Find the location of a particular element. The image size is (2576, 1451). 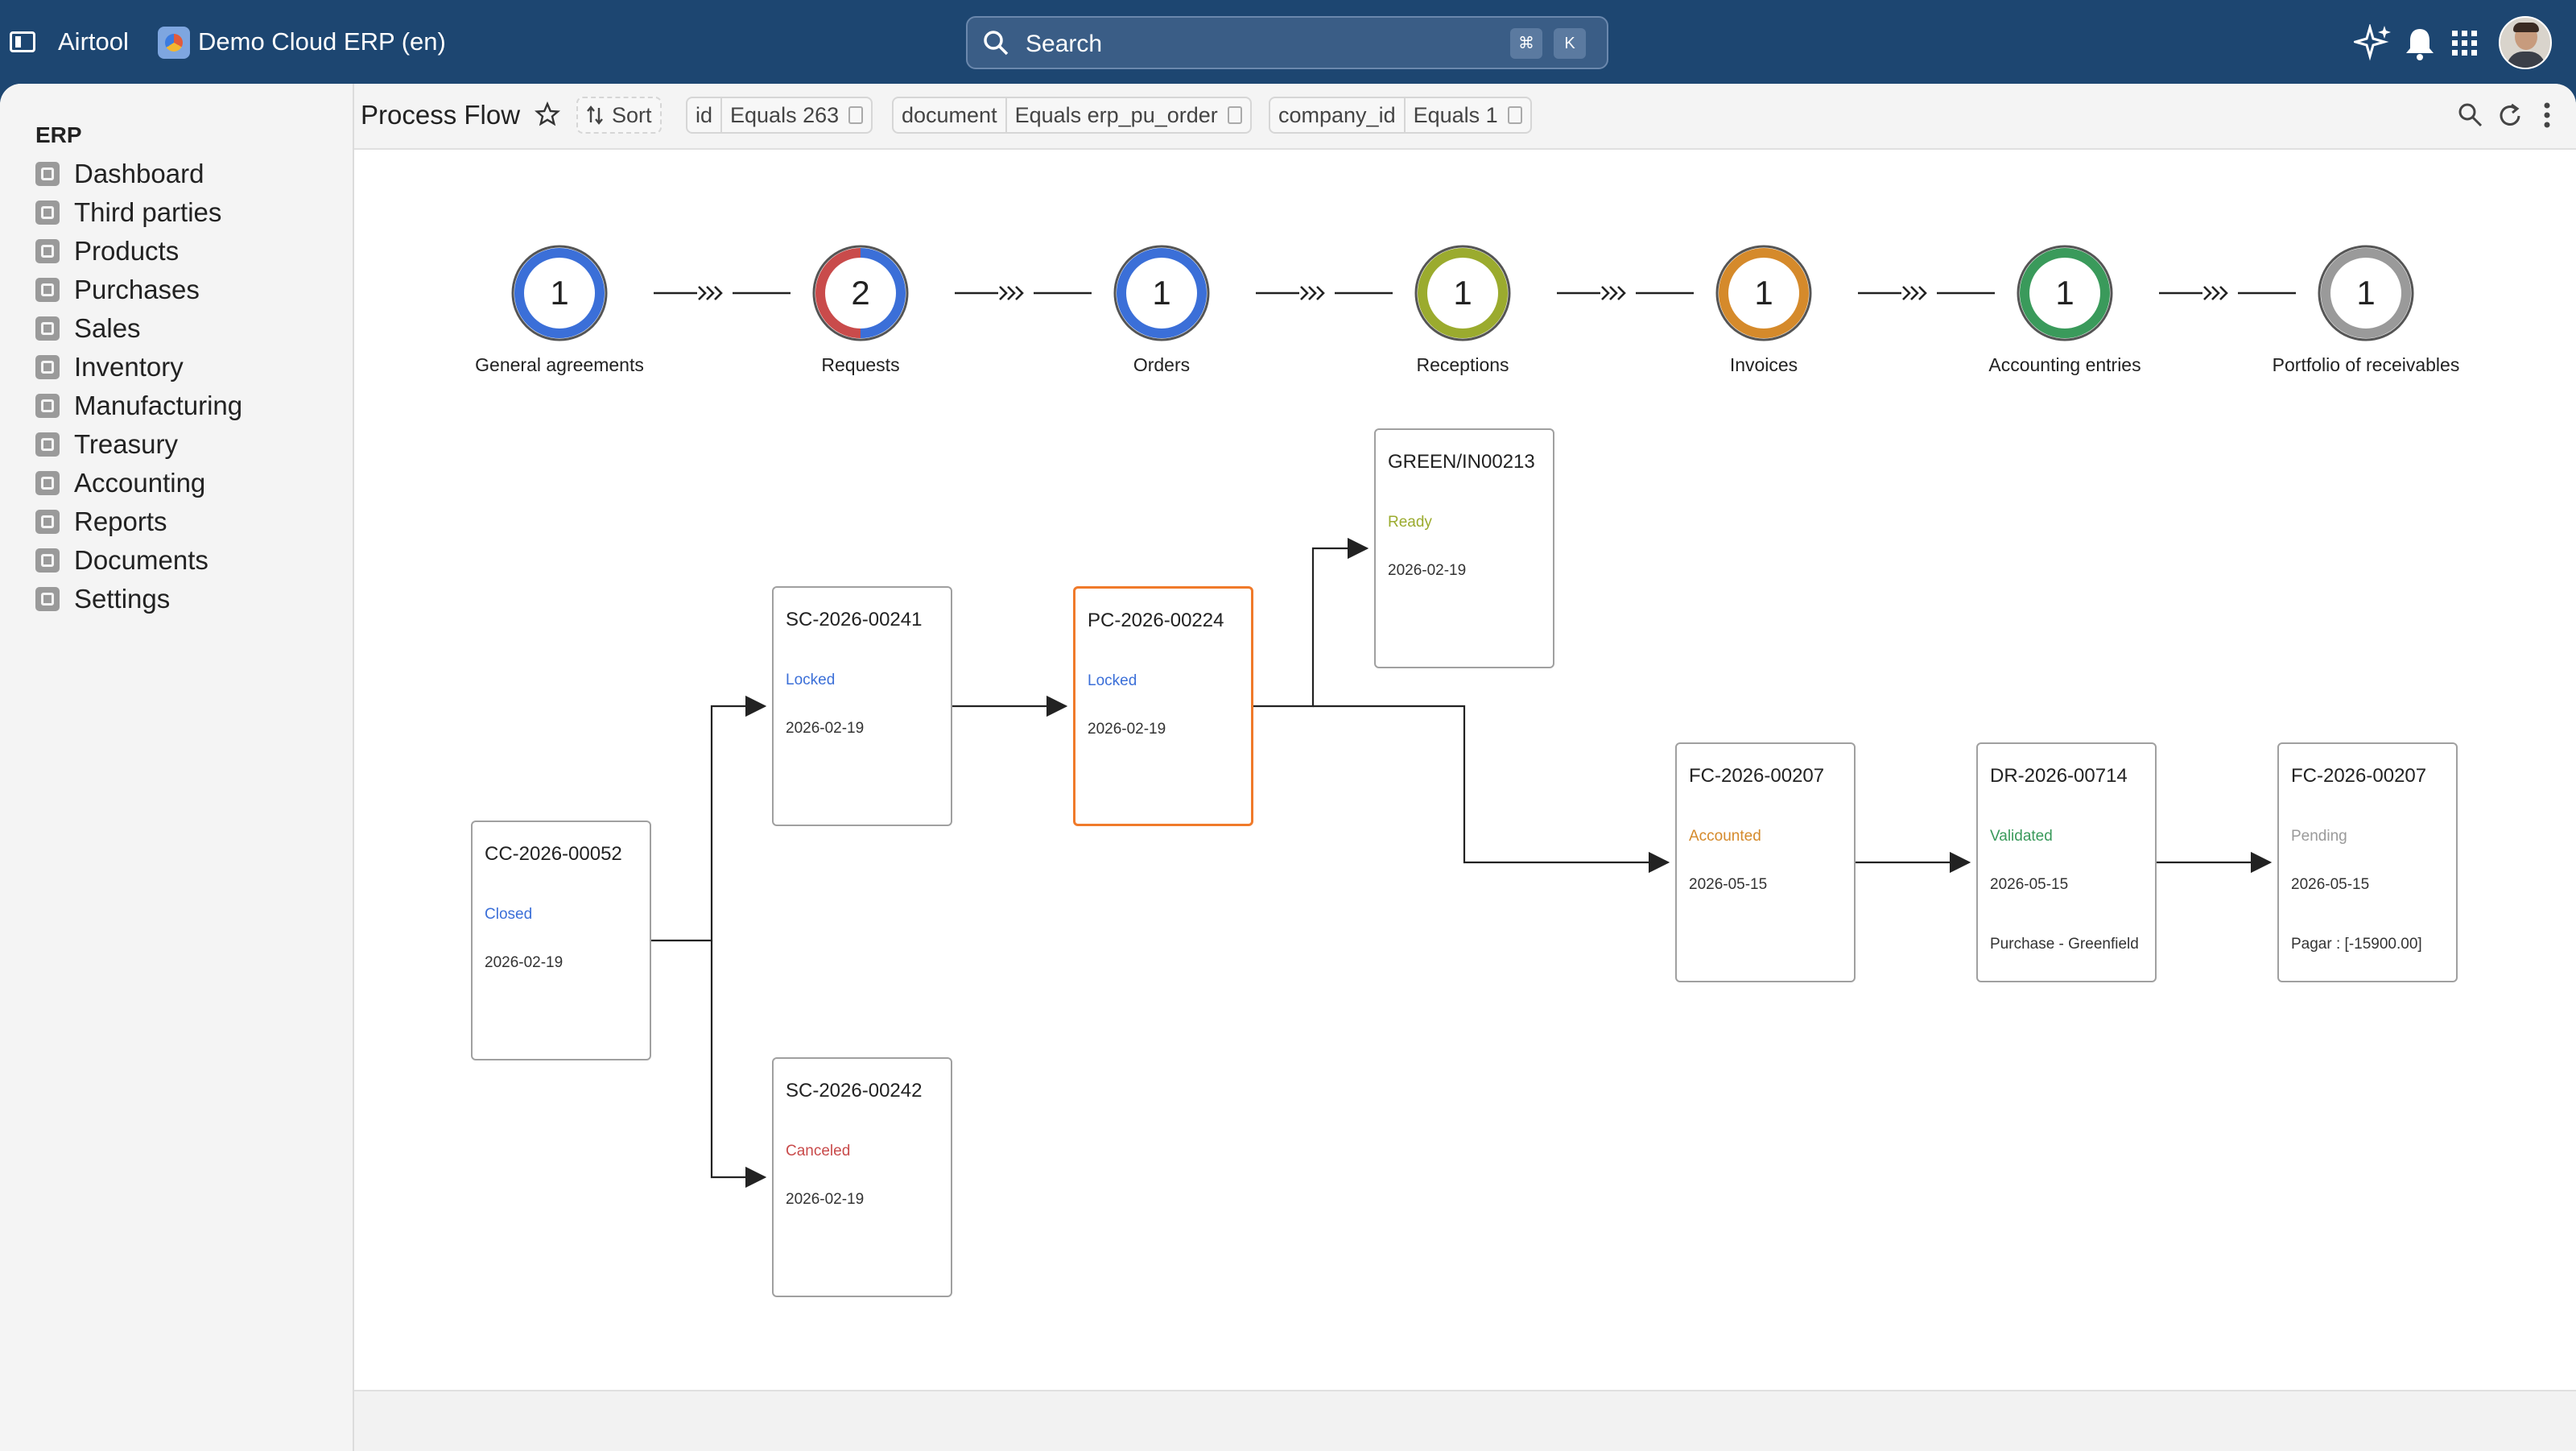

card-status: Canceled is located at coordinates (818, 1151).